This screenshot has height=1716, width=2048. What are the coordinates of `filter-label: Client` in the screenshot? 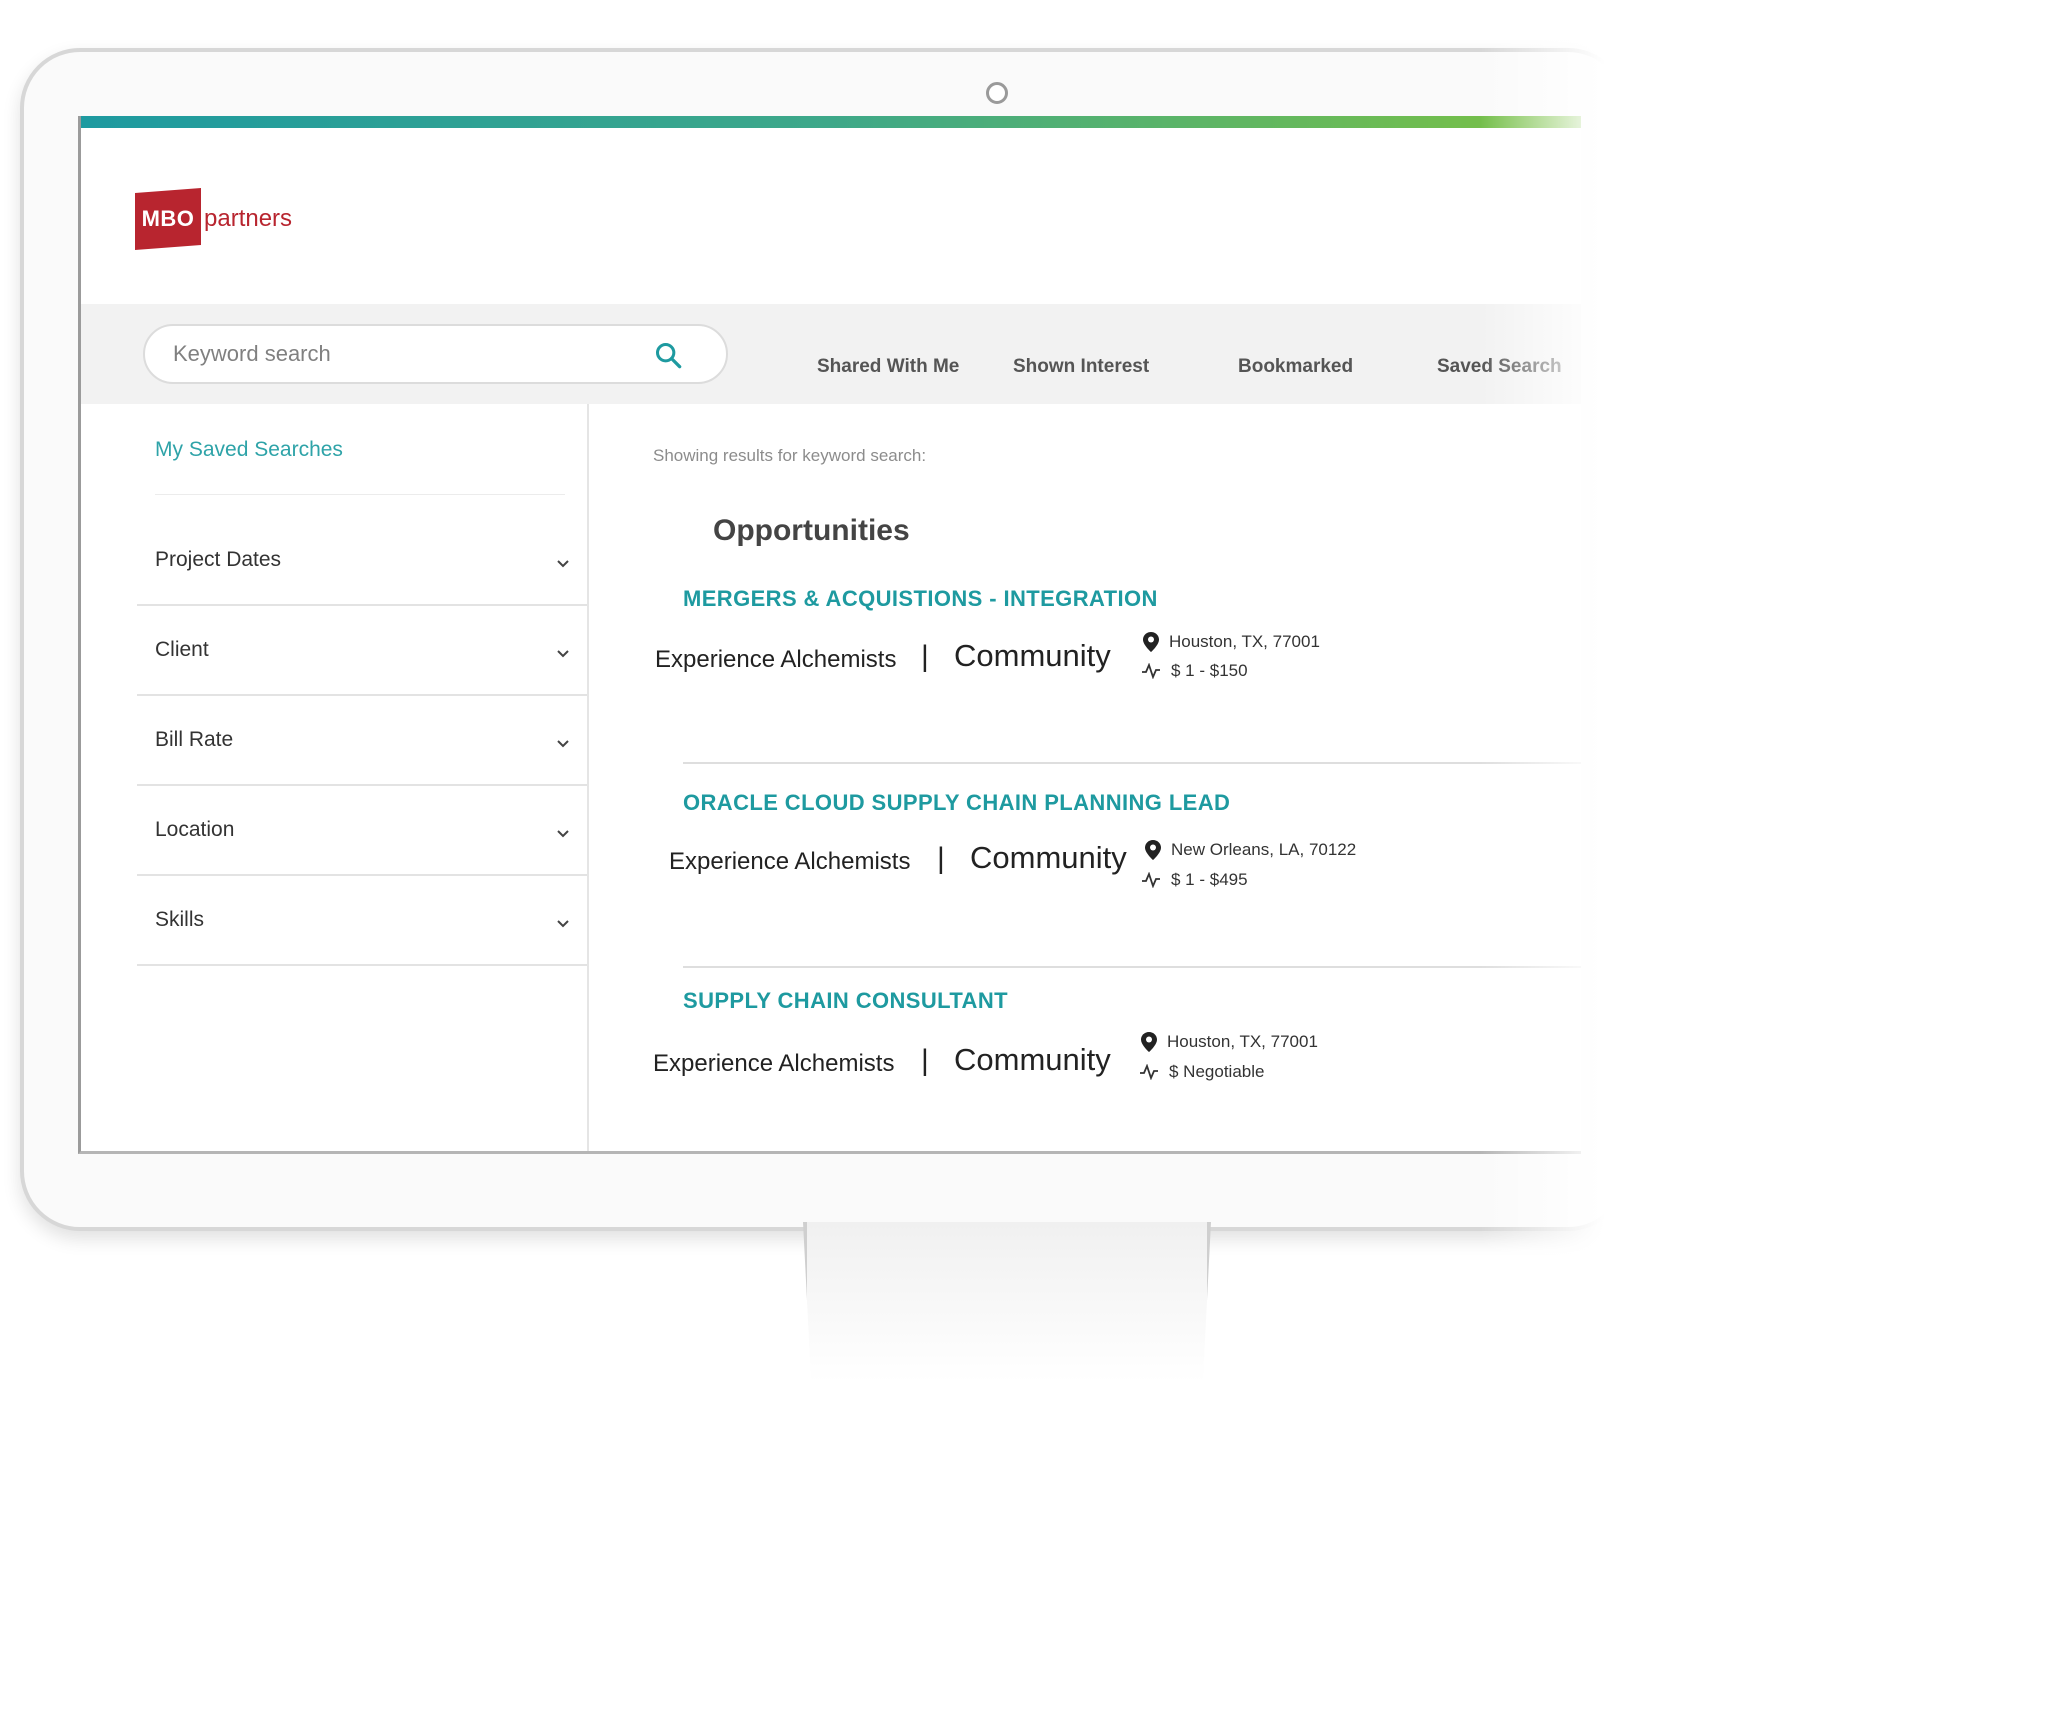 It's located at (182, 649).